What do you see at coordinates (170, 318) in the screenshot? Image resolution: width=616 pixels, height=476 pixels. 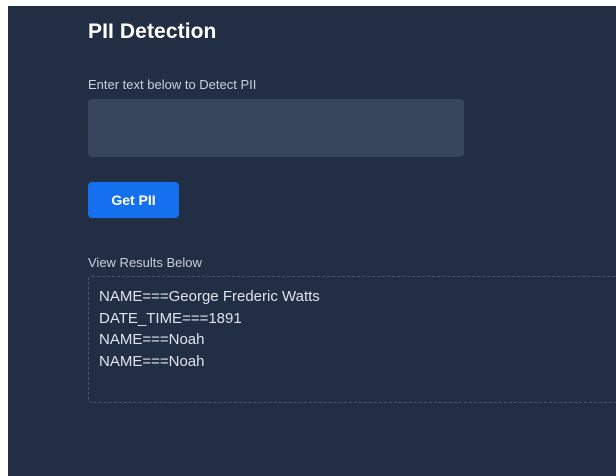 I see `result-line: DATE_TIME===1891` at bounding box center [170, 318].